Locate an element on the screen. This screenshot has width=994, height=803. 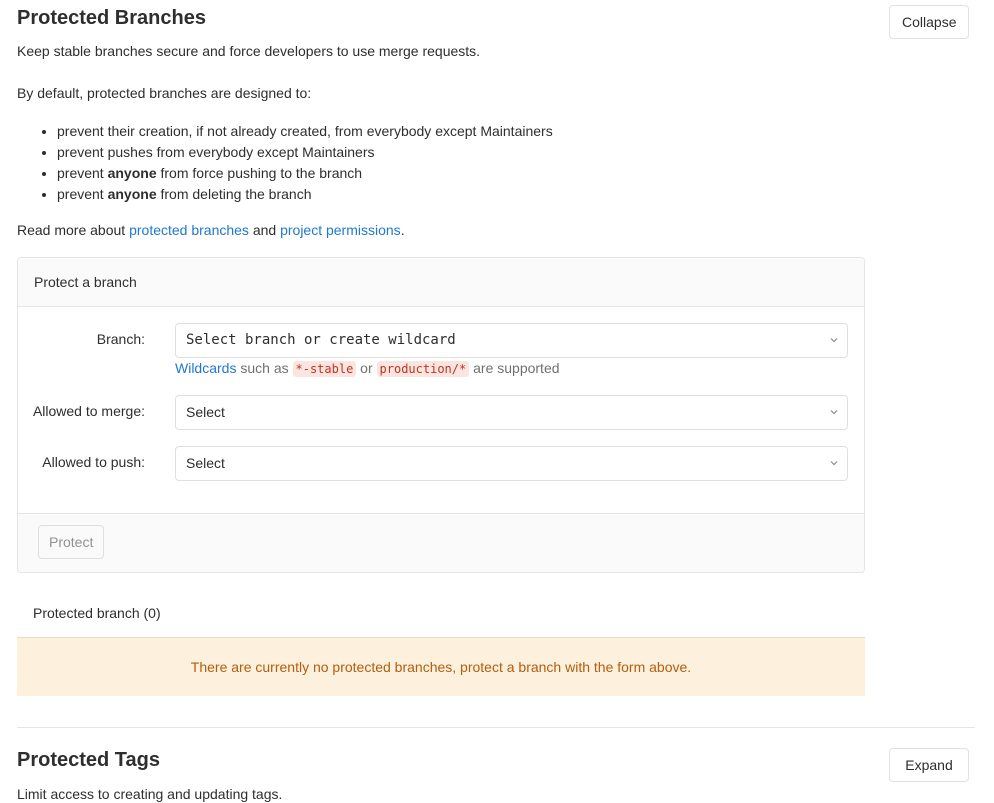
merge-select-value: Select is located at coordinates (205, 412).